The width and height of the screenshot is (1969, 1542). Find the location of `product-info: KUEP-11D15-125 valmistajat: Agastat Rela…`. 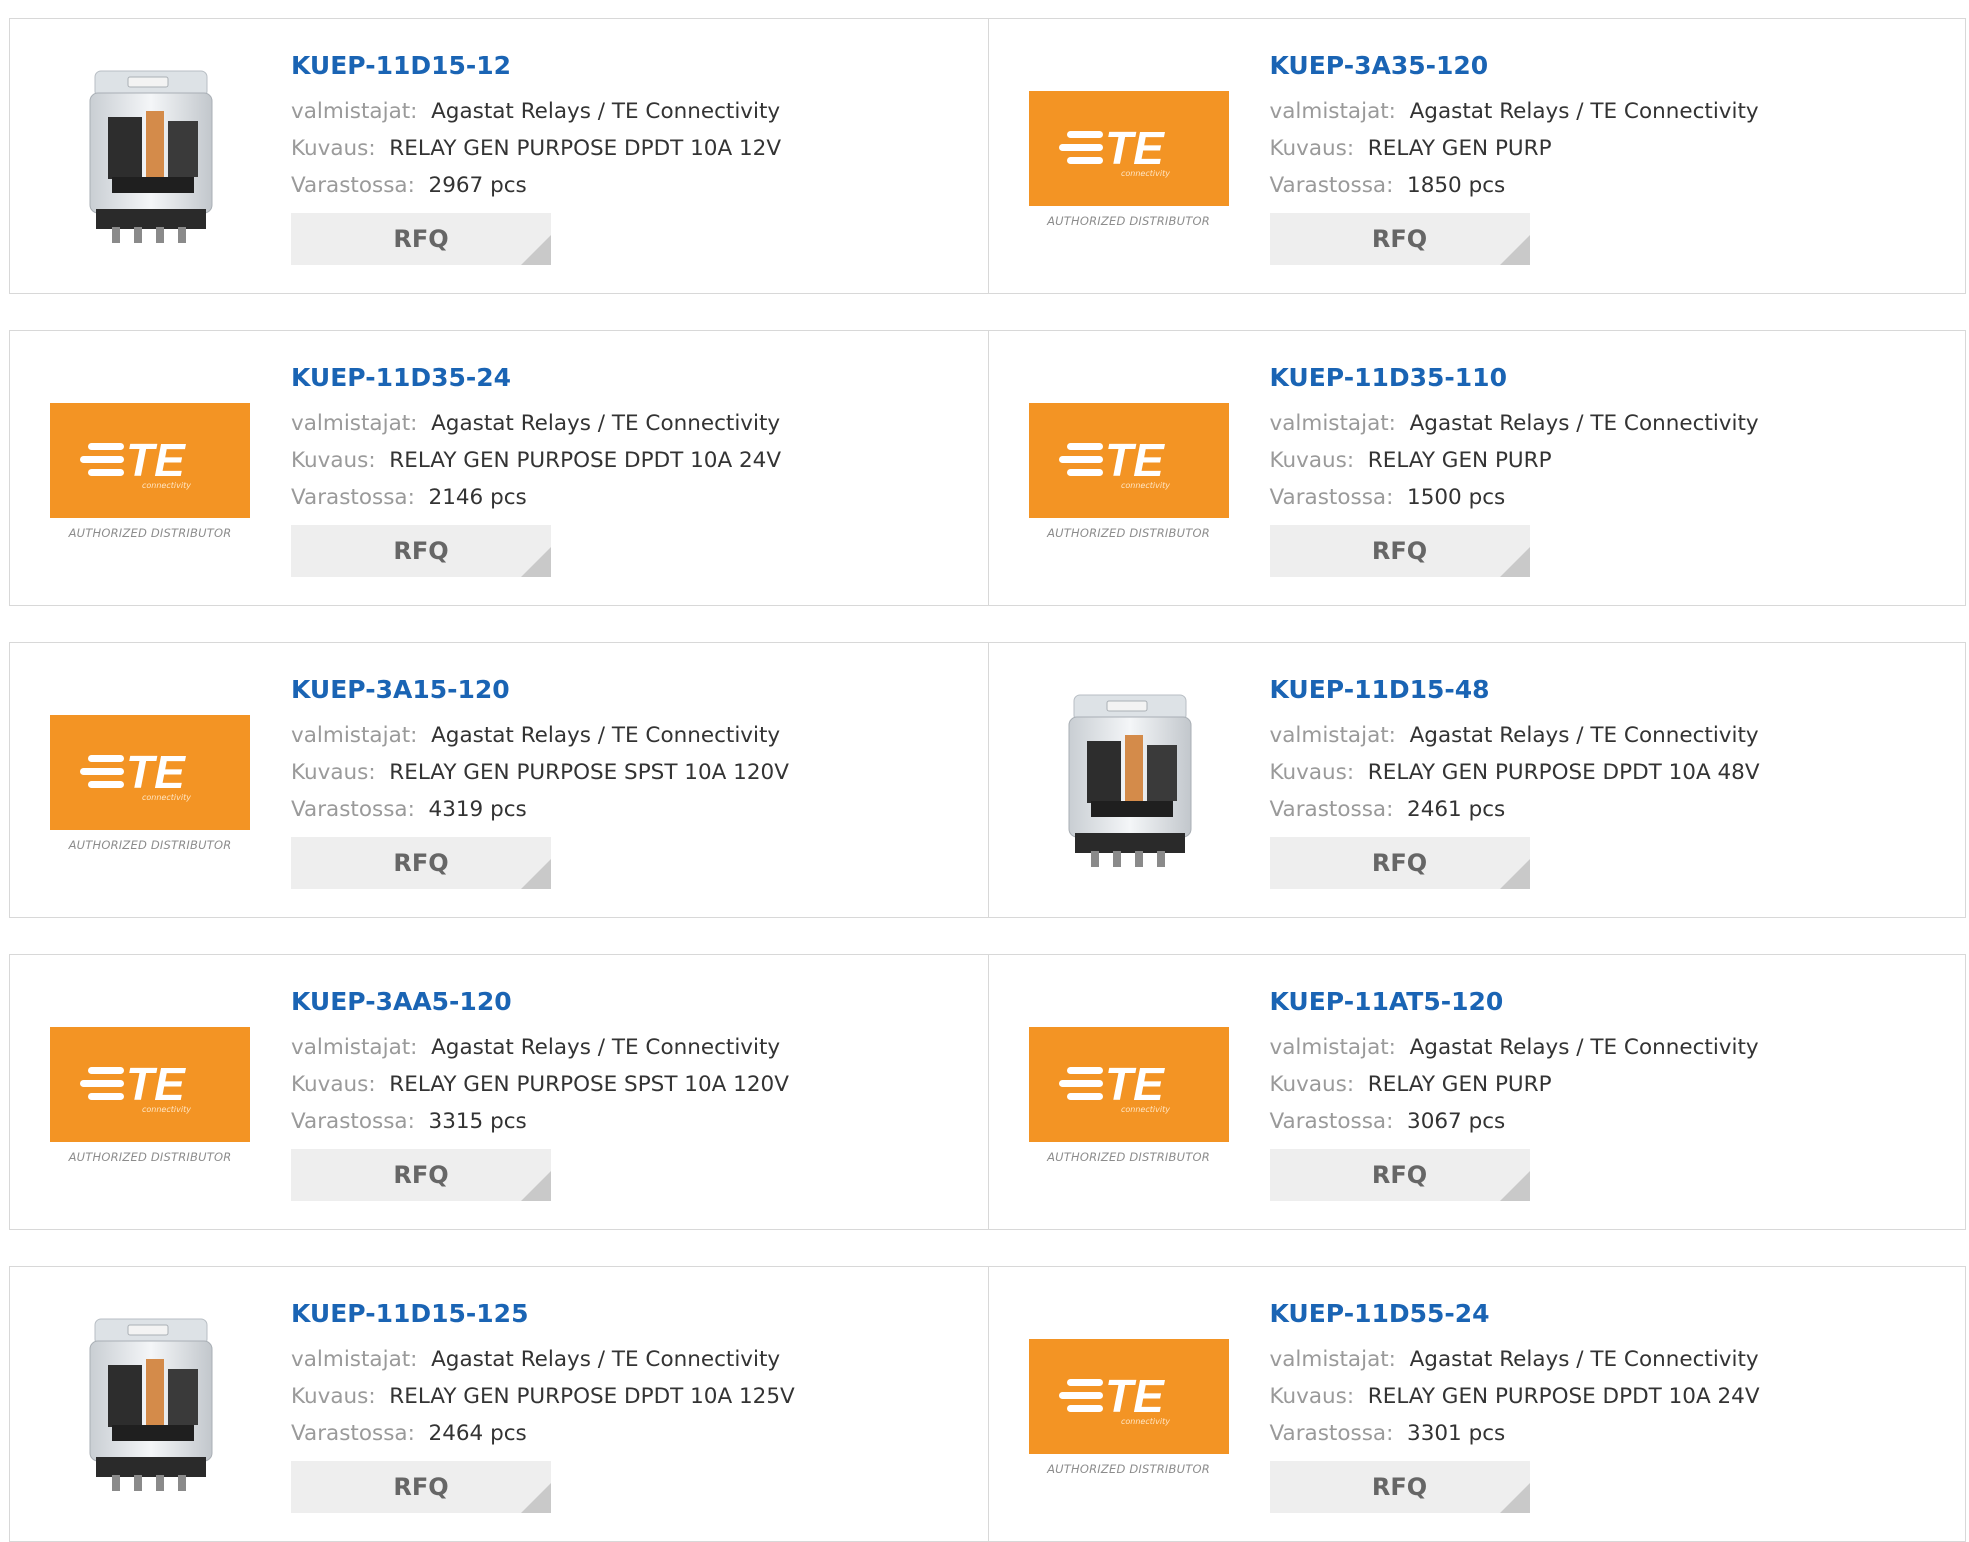

product-info: KUEP-11D15-125 valmistajat: Agastat Rela… is located at coordinates (543, 1405).